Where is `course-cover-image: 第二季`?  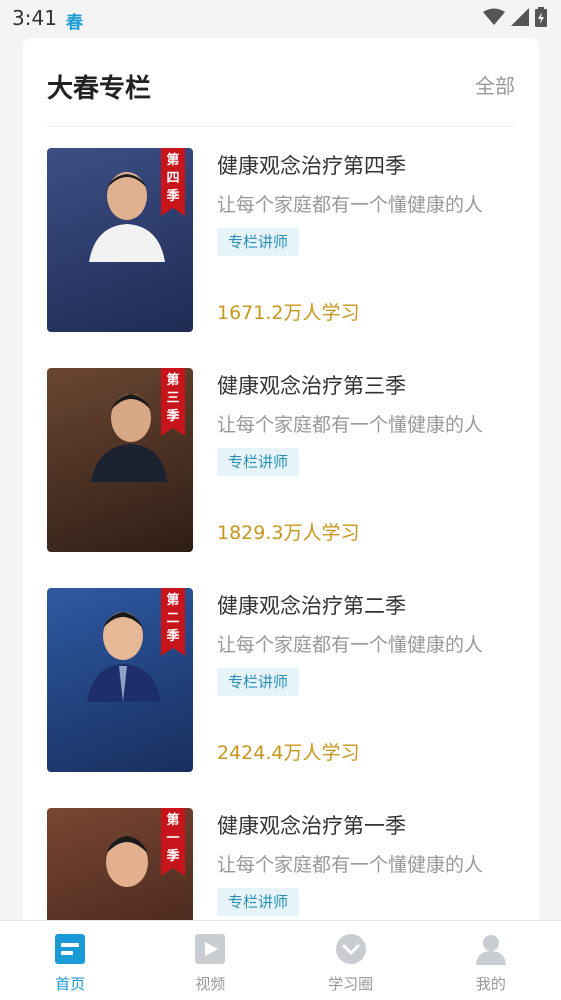
course-cover-image: 第二季 is located at coordinates (120, 680).